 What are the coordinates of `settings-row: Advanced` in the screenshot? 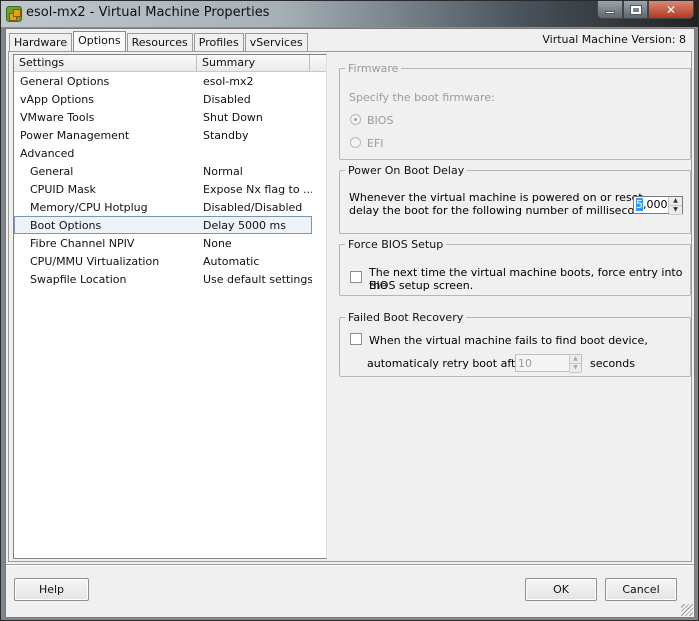 It's located at (170, 153).